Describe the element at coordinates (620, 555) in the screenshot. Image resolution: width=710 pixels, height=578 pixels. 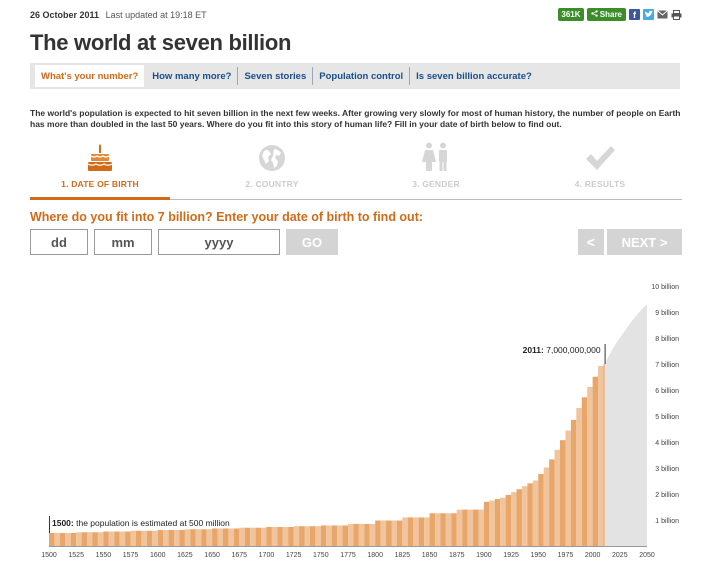
I see `x-tick-label: 2025` at that location.